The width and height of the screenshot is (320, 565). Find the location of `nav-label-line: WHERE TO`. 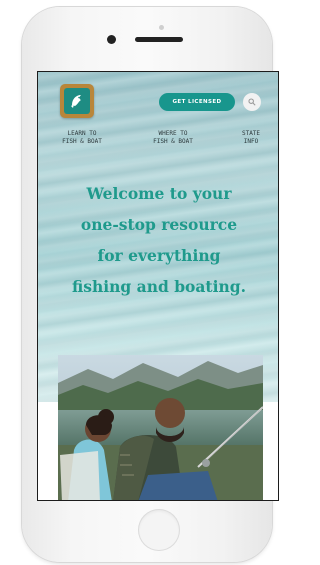

nav-label-line: WHERE TO is located at coordinates (173, 133).